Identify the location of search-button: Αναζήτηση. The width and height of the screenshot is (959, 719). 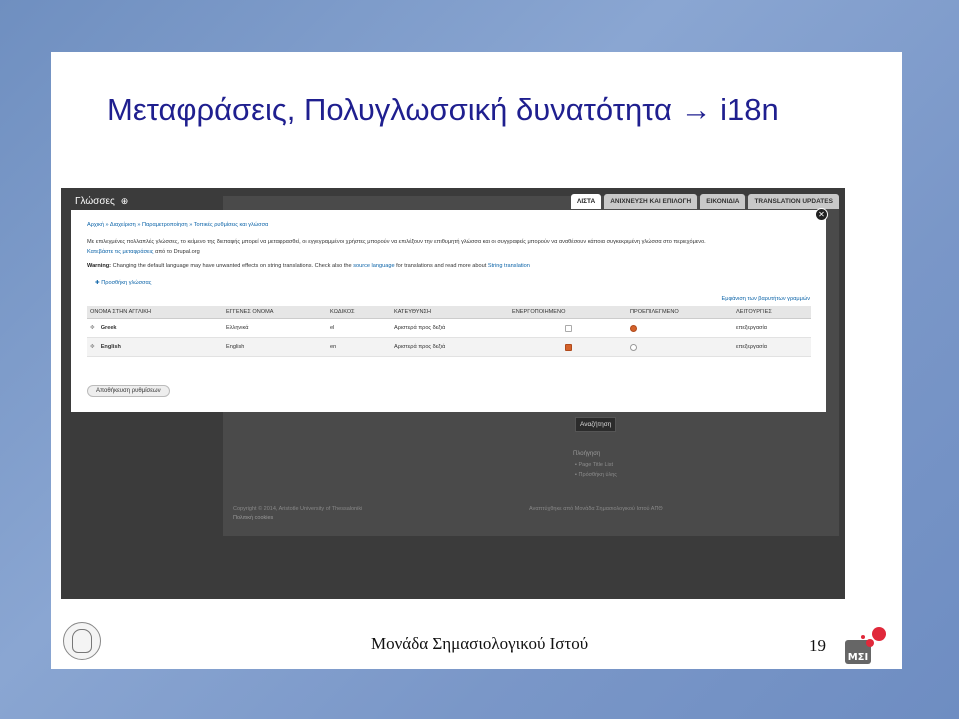
(596, 424).